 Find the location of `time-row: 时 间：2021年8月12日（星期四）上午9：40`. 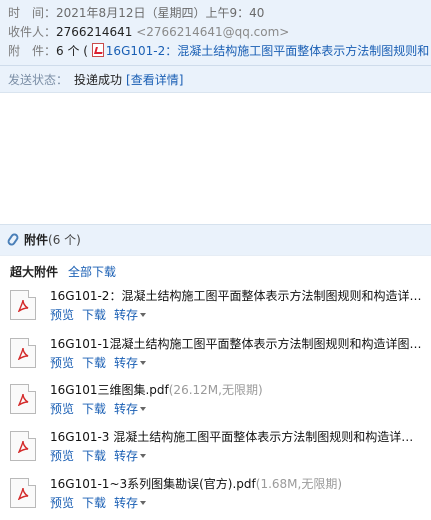

time-row: 时 间：2021年8月12日（星期四）上午9：40 is located at coordinates (136, 13).